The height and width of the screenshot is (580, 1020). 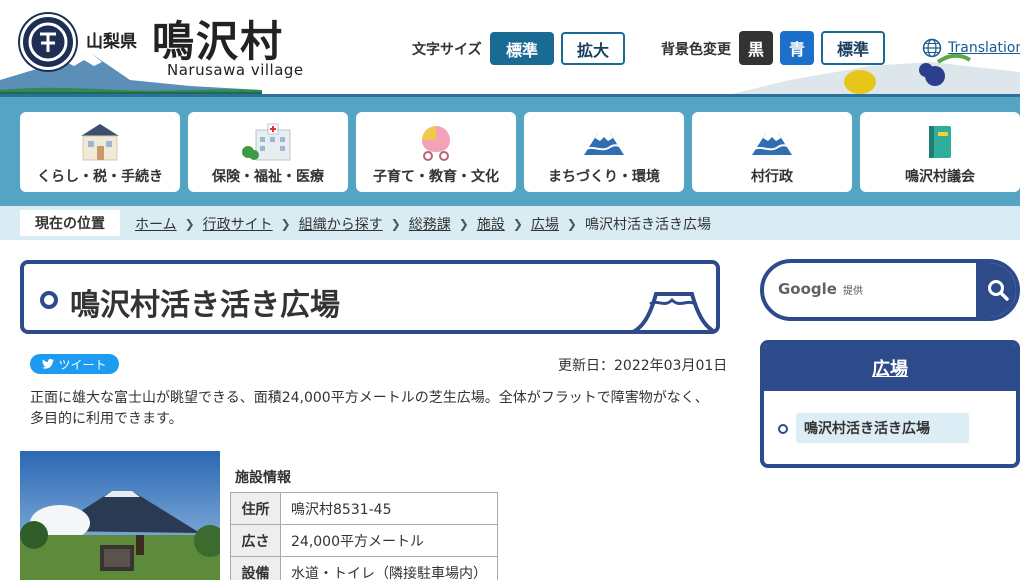 I want to click on stroller-icon, so click(x=436, y=143).